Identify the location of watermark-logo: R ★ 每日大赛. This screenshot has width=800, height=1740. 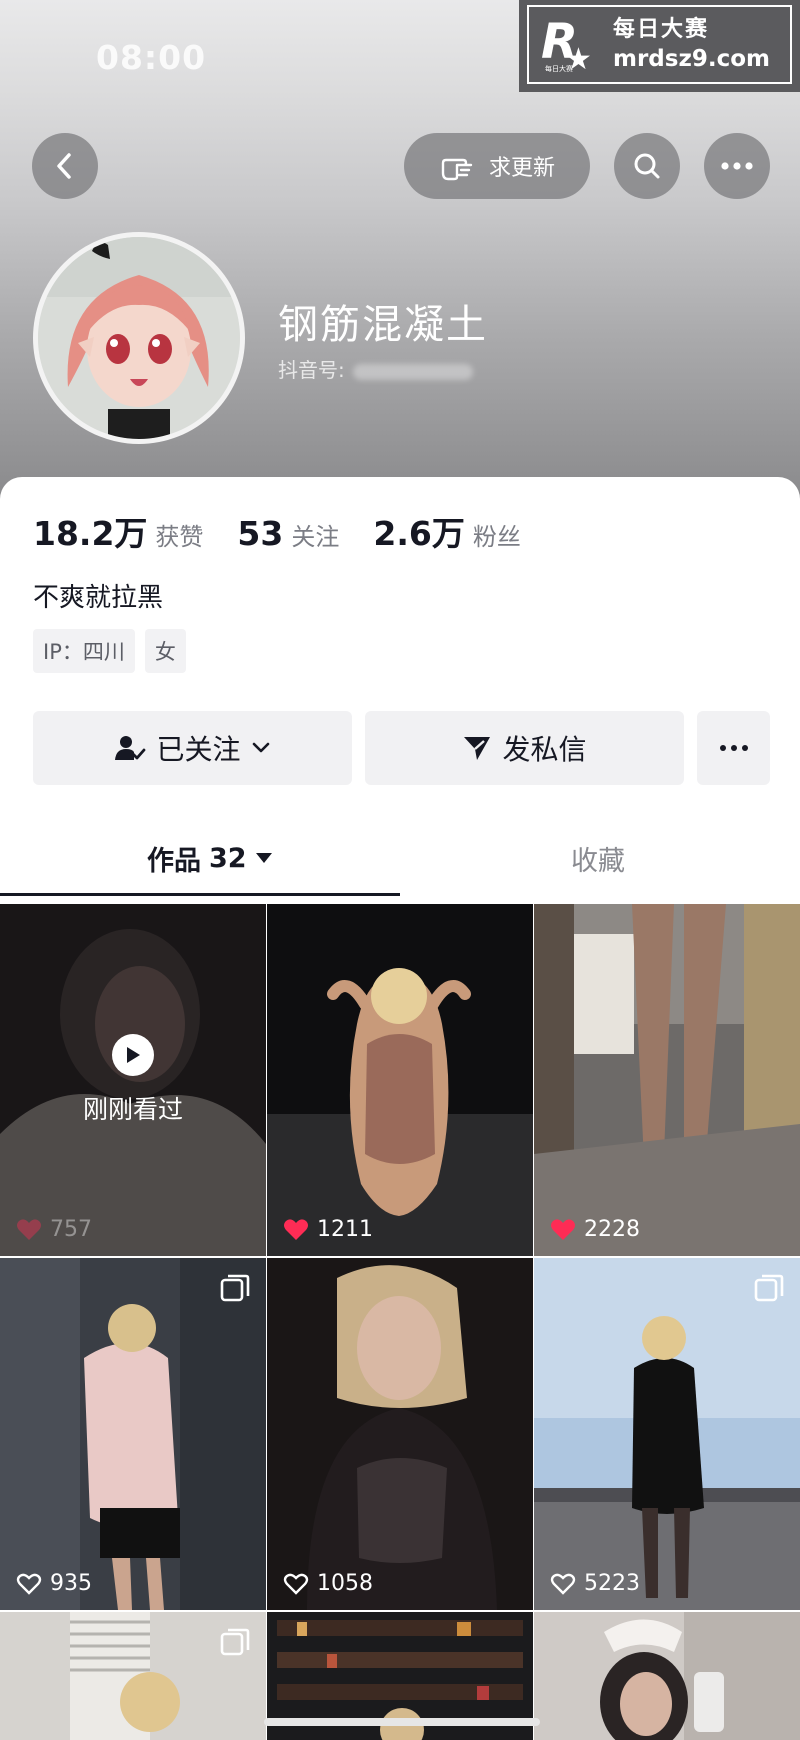
(566, 45).